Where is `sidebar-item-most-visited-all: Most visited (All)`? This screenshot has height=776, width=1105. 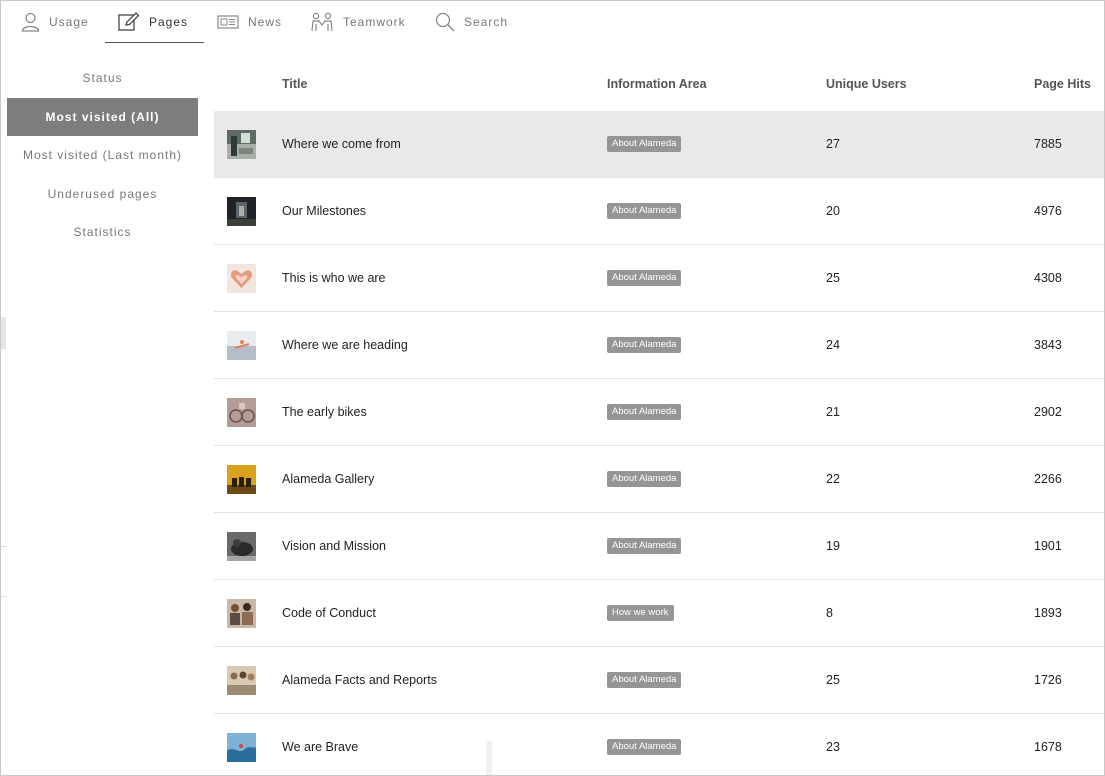
sidebar-item-most-visited-all: Most visited (All) is located at coordinates (102, 116).